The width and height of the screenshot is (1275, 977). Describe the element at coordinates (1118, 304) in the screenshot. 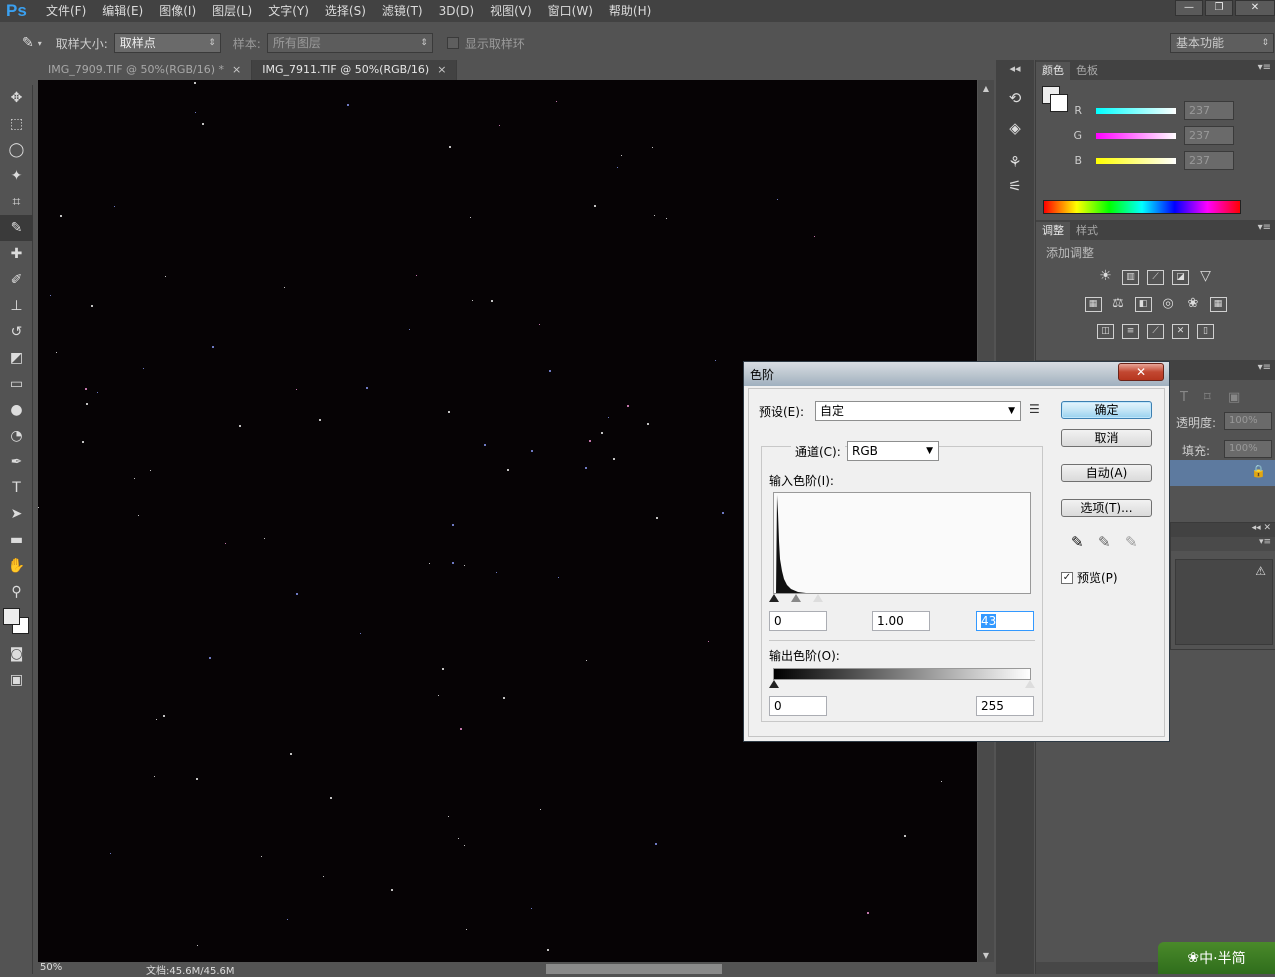

I see `color-balance-icon: ⚖` at that location.